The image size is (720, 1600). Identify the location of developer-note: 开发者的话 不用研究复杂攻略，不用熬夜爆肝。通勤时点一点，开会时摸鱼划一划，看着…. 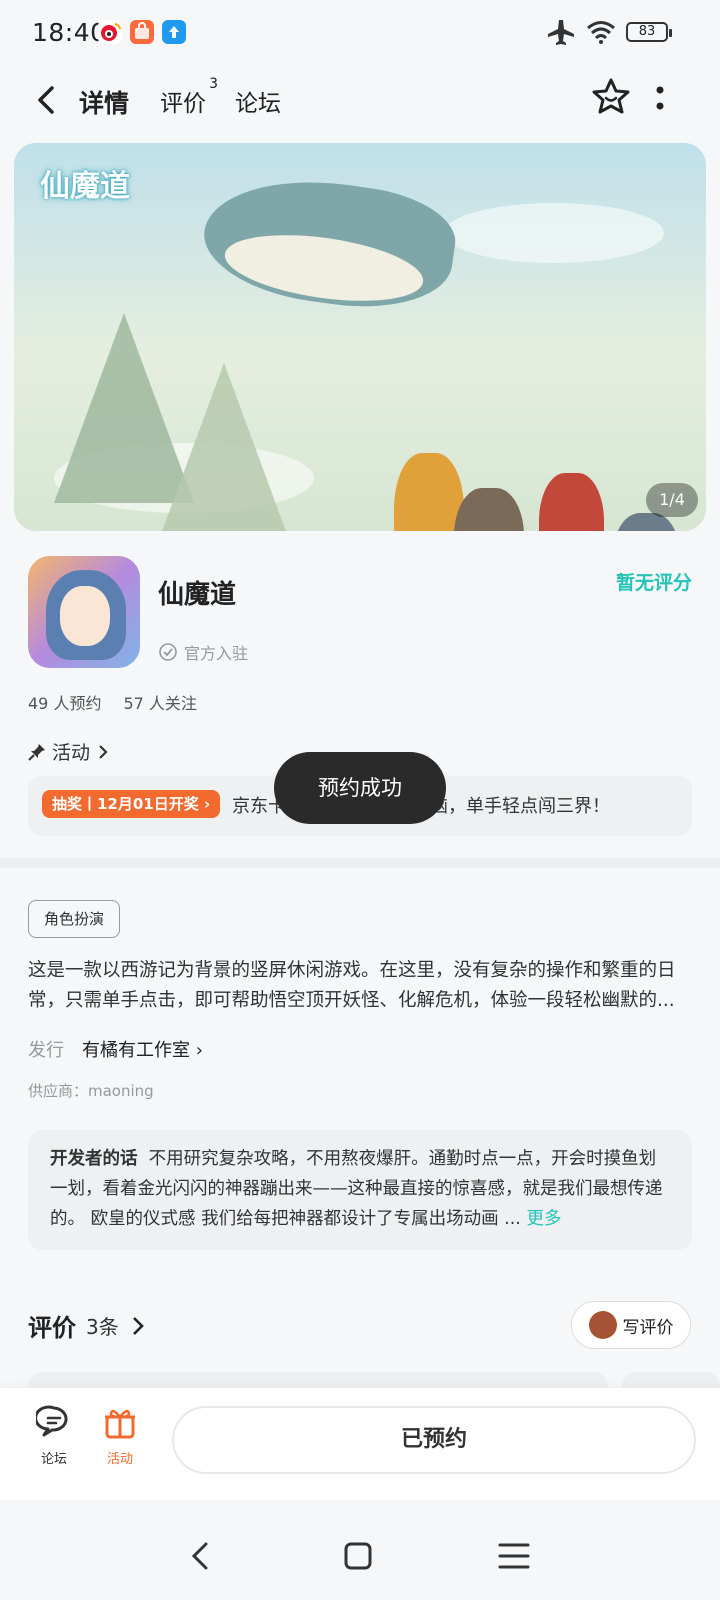
(360, 1189).